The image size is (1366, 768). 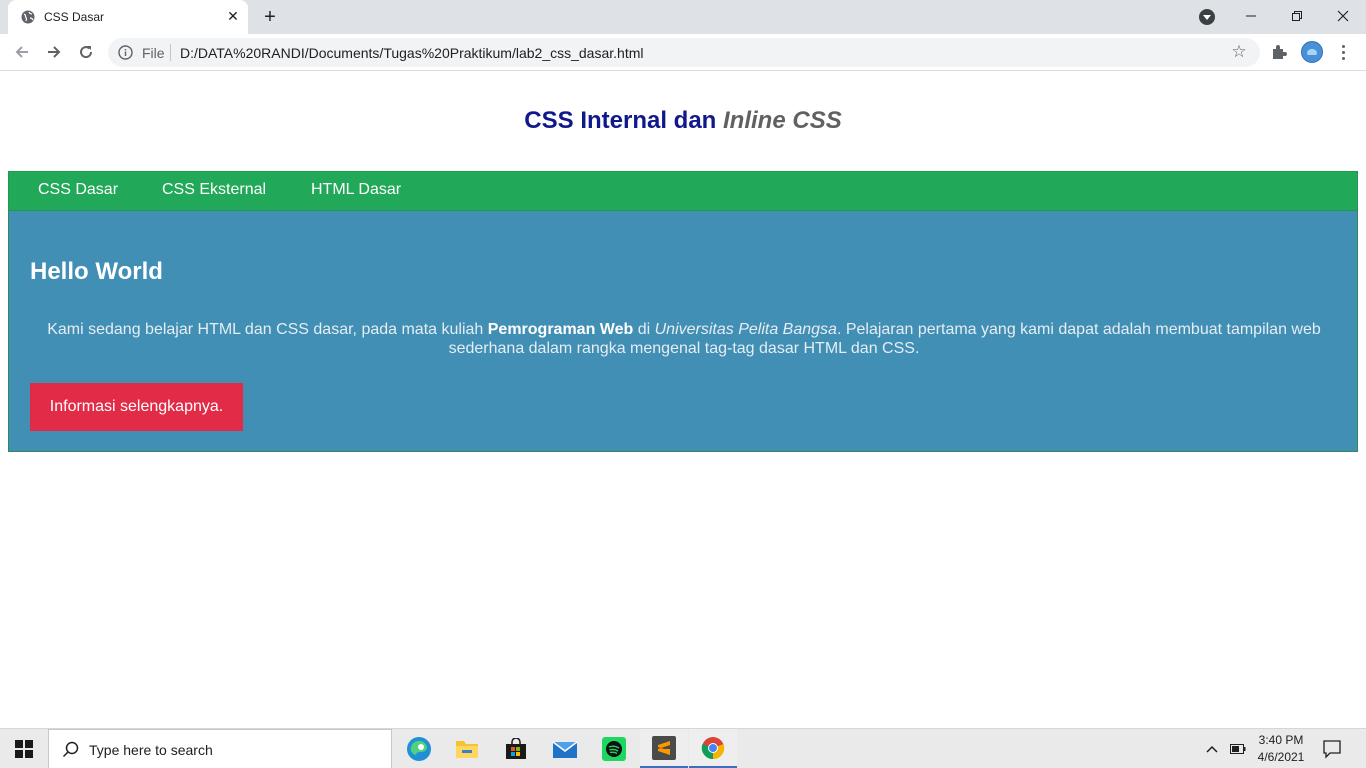 I want to click on more-info-button: Informasi selengkapnya., so click(x=136, y=407).